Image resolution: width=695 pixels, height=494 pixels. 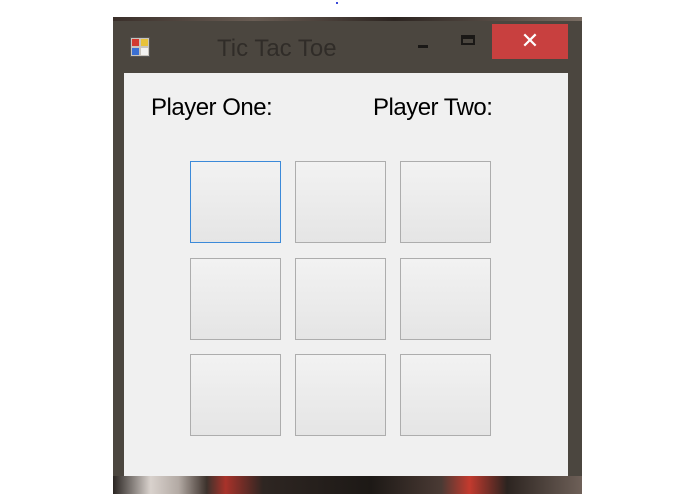 I want to click on close-icon: ✕, so click(x=530, y=41).